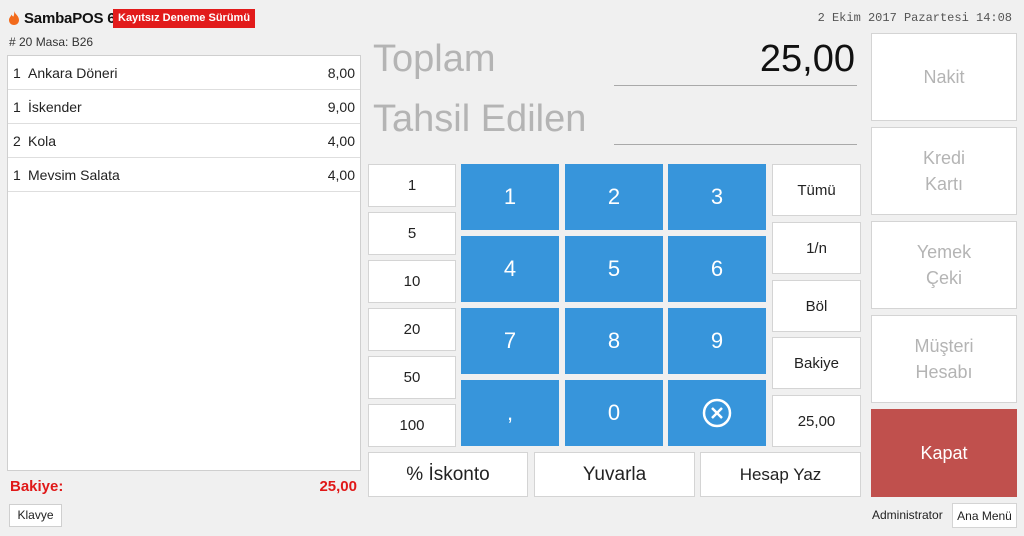 The image size is (1024, 536). I want to click on keypad-key-7: 7, so click(510, 341).